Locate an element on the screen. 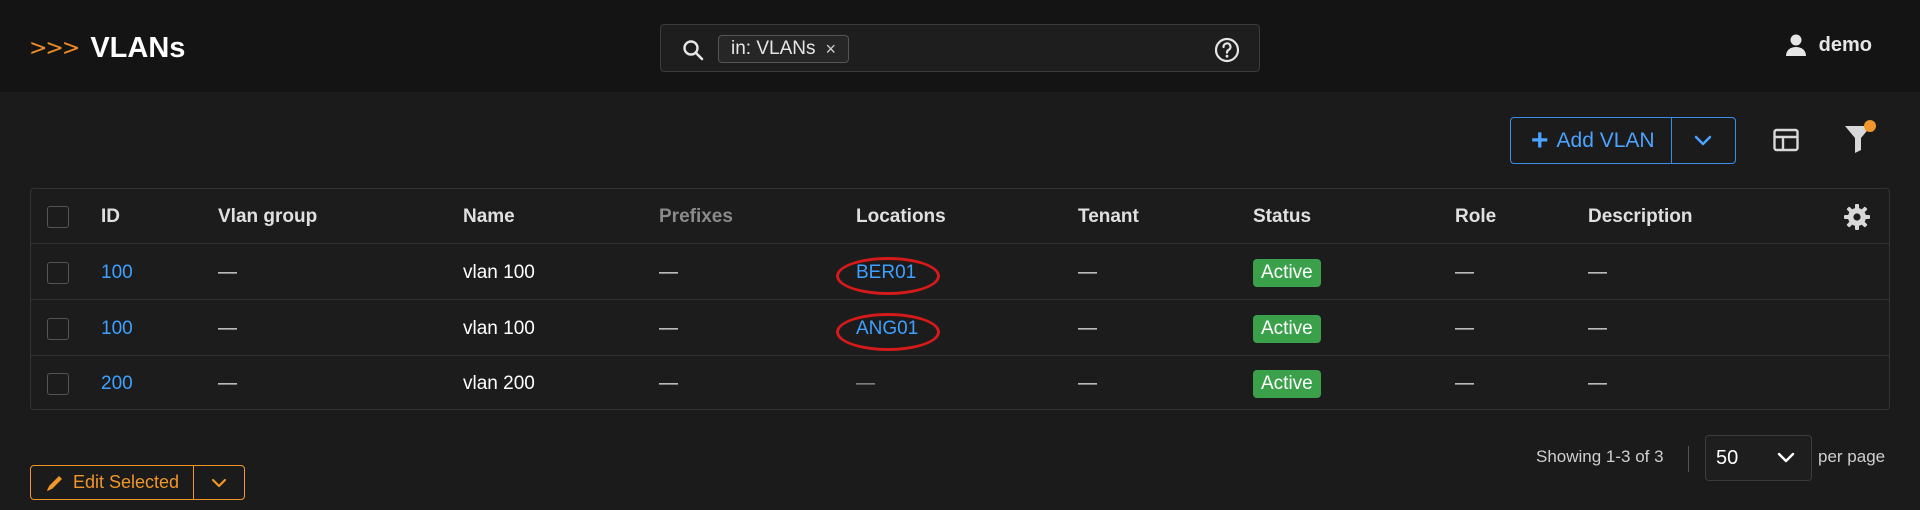 The height and width of the screenshot is (510, 1920). table-row: 100 — vlan 100 — BER01 — Active — — is located at coordinates (960, 272).